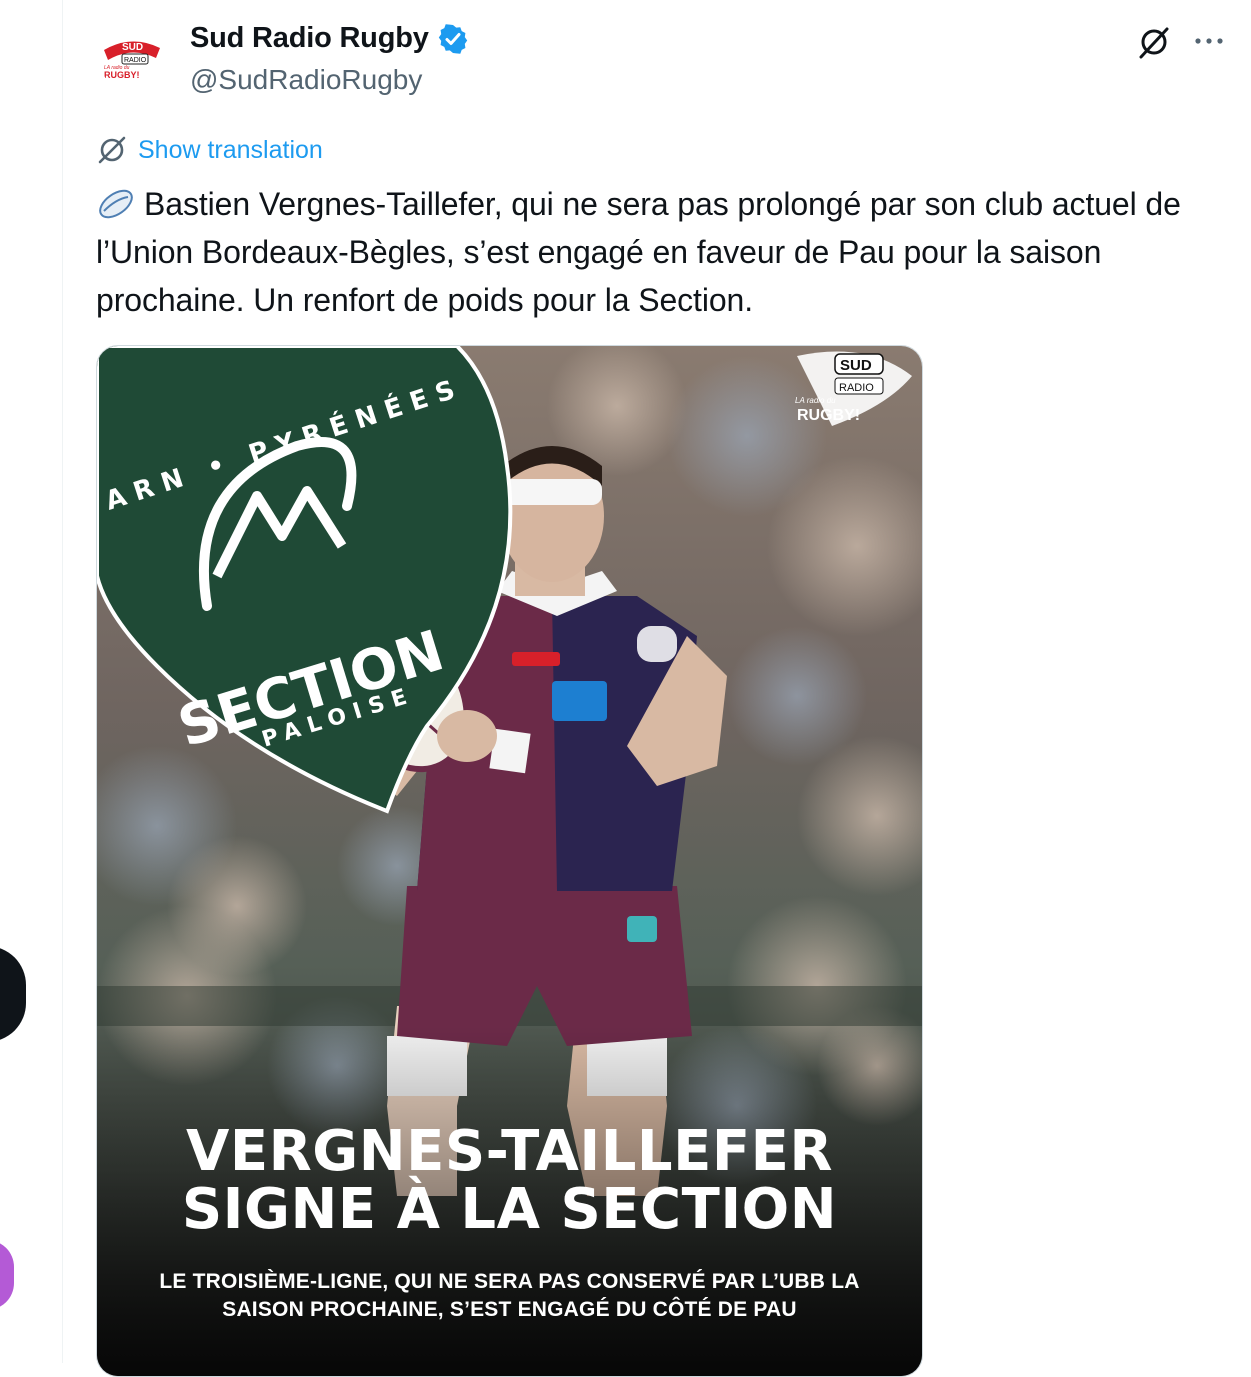 The height and width of the screenshot is (1377, 1251). Describe the element at coordinates (132, 47) in the screenshot. I see `avatar-logo-top: SUD` at that location.